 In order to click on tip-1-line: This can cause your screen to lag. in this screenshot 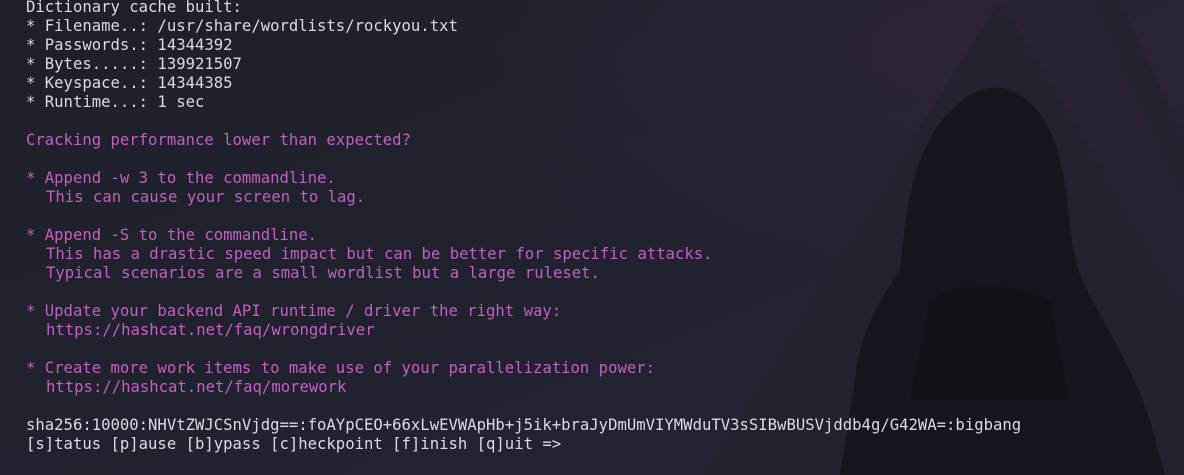, I will do `click(206, 197)`.